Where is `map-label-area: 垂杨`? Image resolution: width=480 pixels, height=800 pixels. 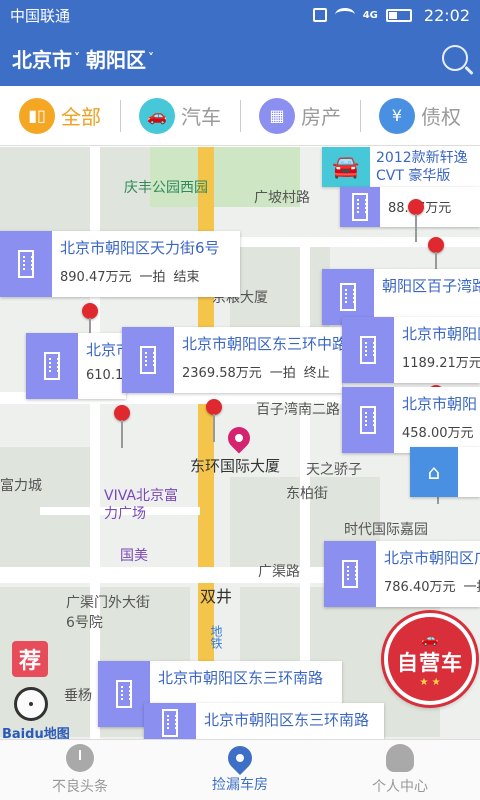
map-label-area: 垂杨 is located at coordinates (78, 696).